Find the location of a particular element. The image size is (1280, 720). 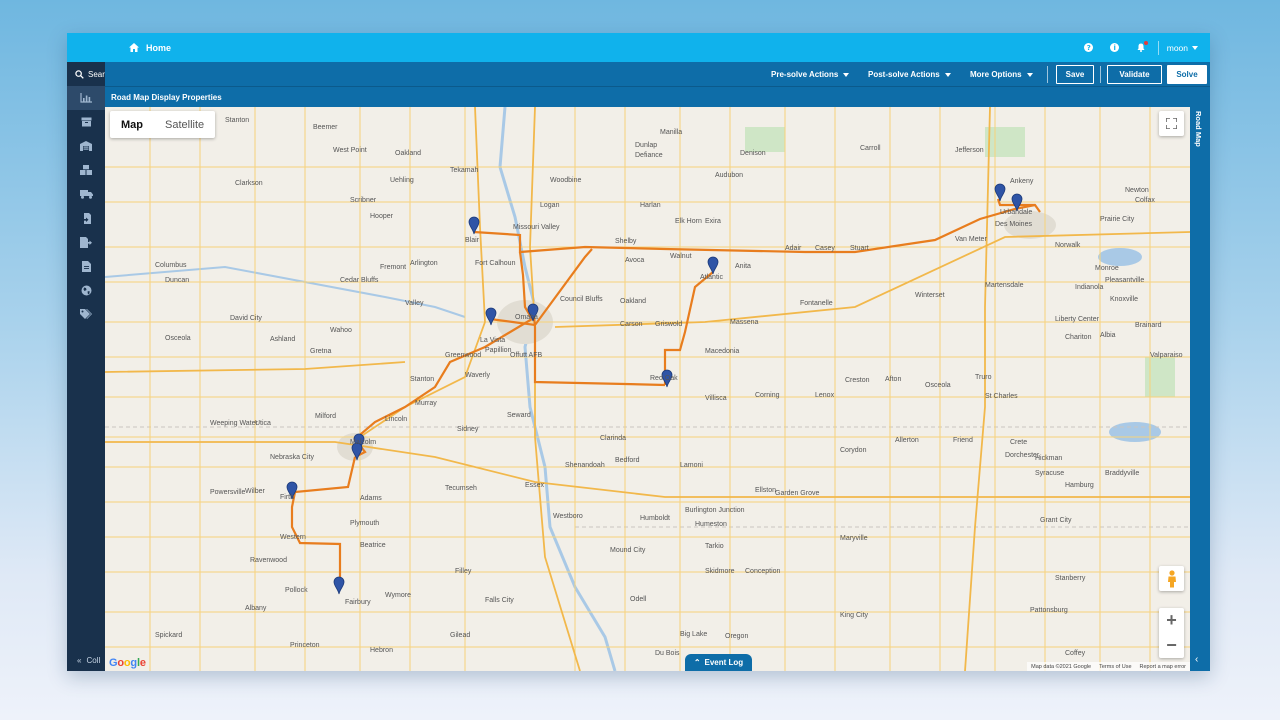

place-label: Mound City is located at coordinates (628, 550).